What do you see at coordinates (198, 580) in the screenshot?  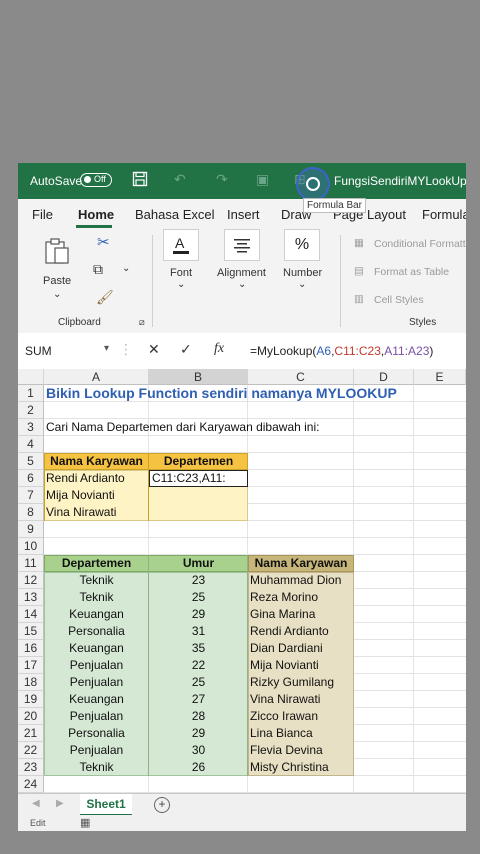 I see `table-cell-age: 23` at bounding box center [198, 580].